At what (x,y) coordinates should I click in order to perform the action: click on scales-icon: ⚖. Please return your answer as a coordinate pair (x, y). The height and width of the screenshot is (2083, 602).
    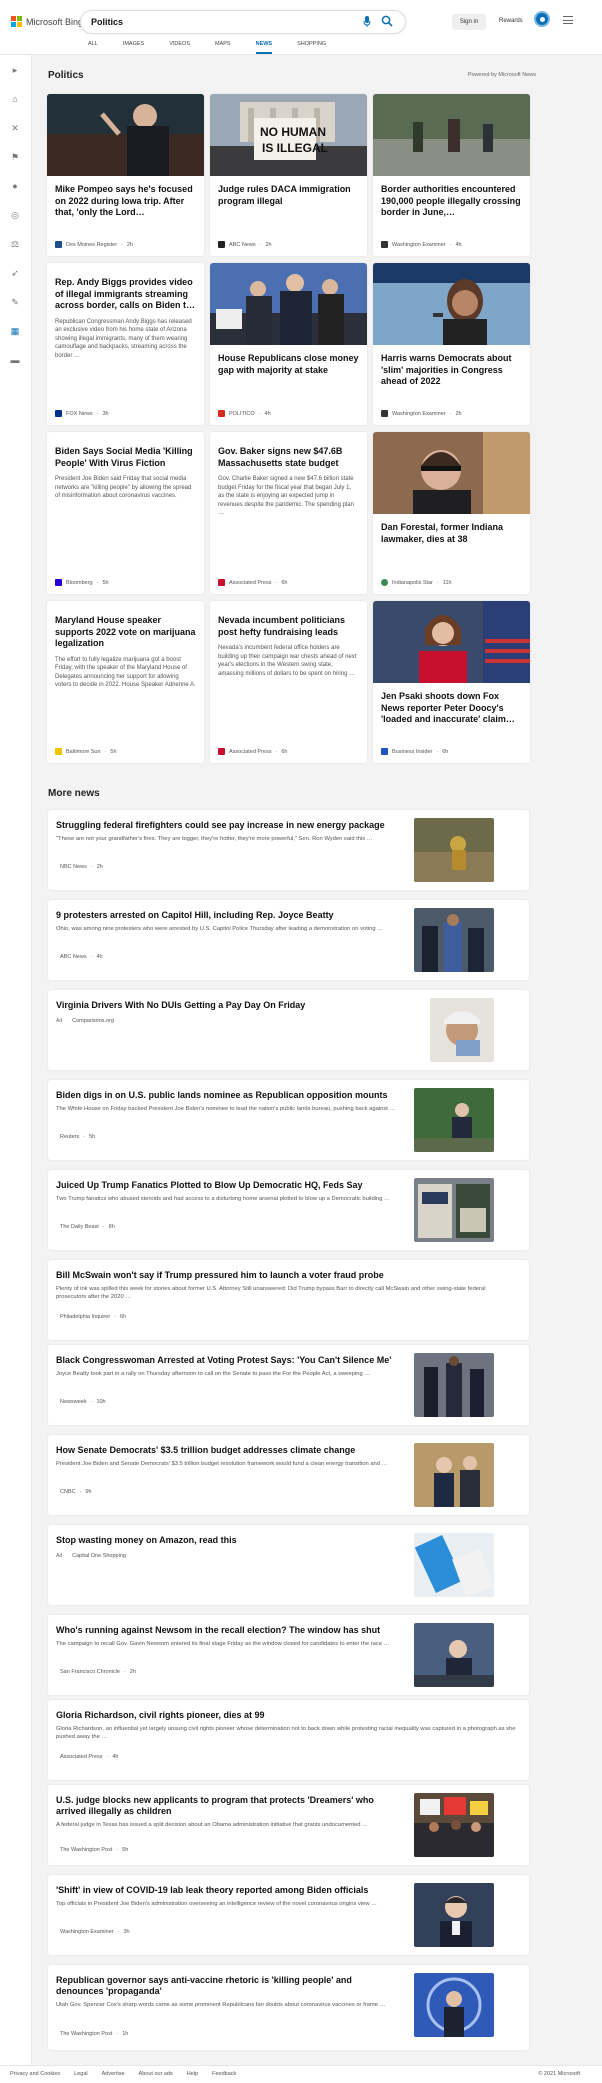
    Looking at the image, I should click on (15, 244).